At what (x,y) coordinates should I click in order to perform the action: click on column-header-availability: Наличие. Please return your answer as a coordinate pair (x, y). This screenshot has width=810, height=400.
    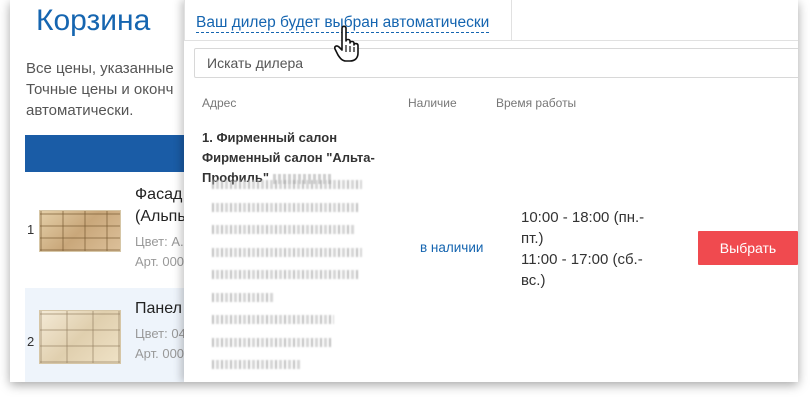
    Looking at the image, I should click on (432, 103).